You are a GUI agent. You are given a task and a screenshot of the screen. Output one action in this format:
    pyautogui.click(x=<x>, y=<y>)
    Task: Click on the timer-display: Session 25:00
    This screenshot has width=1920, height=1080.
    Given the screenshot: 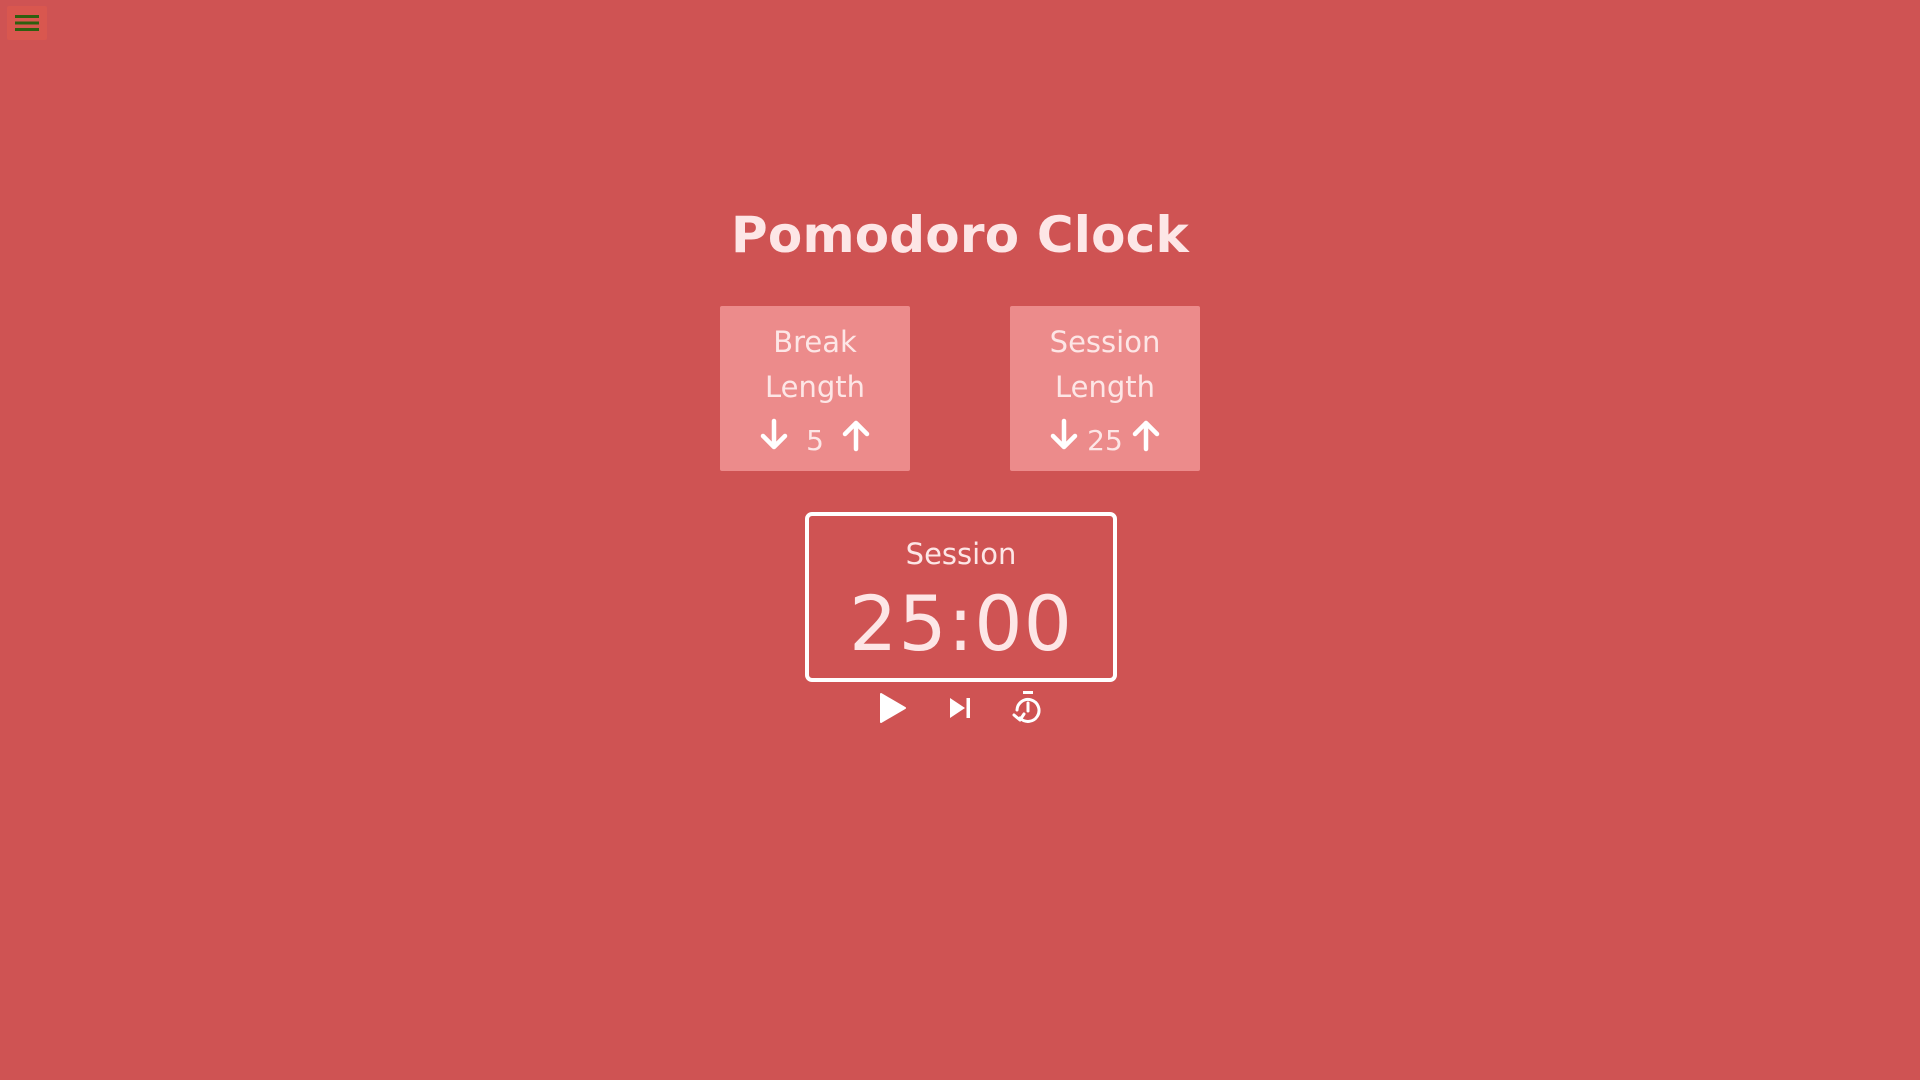 What is the action you would take?
    pyautogui.click(x=961, y=597)
    